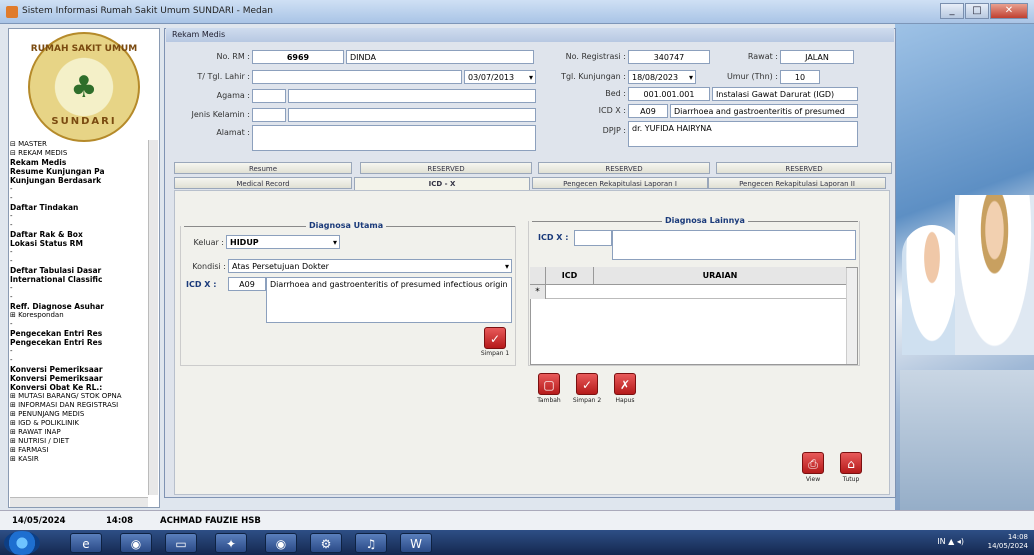  Describe the element at coordinates (624, 168) in the screenshot. I see `tab-reserved-2: RESERVED` at that location.